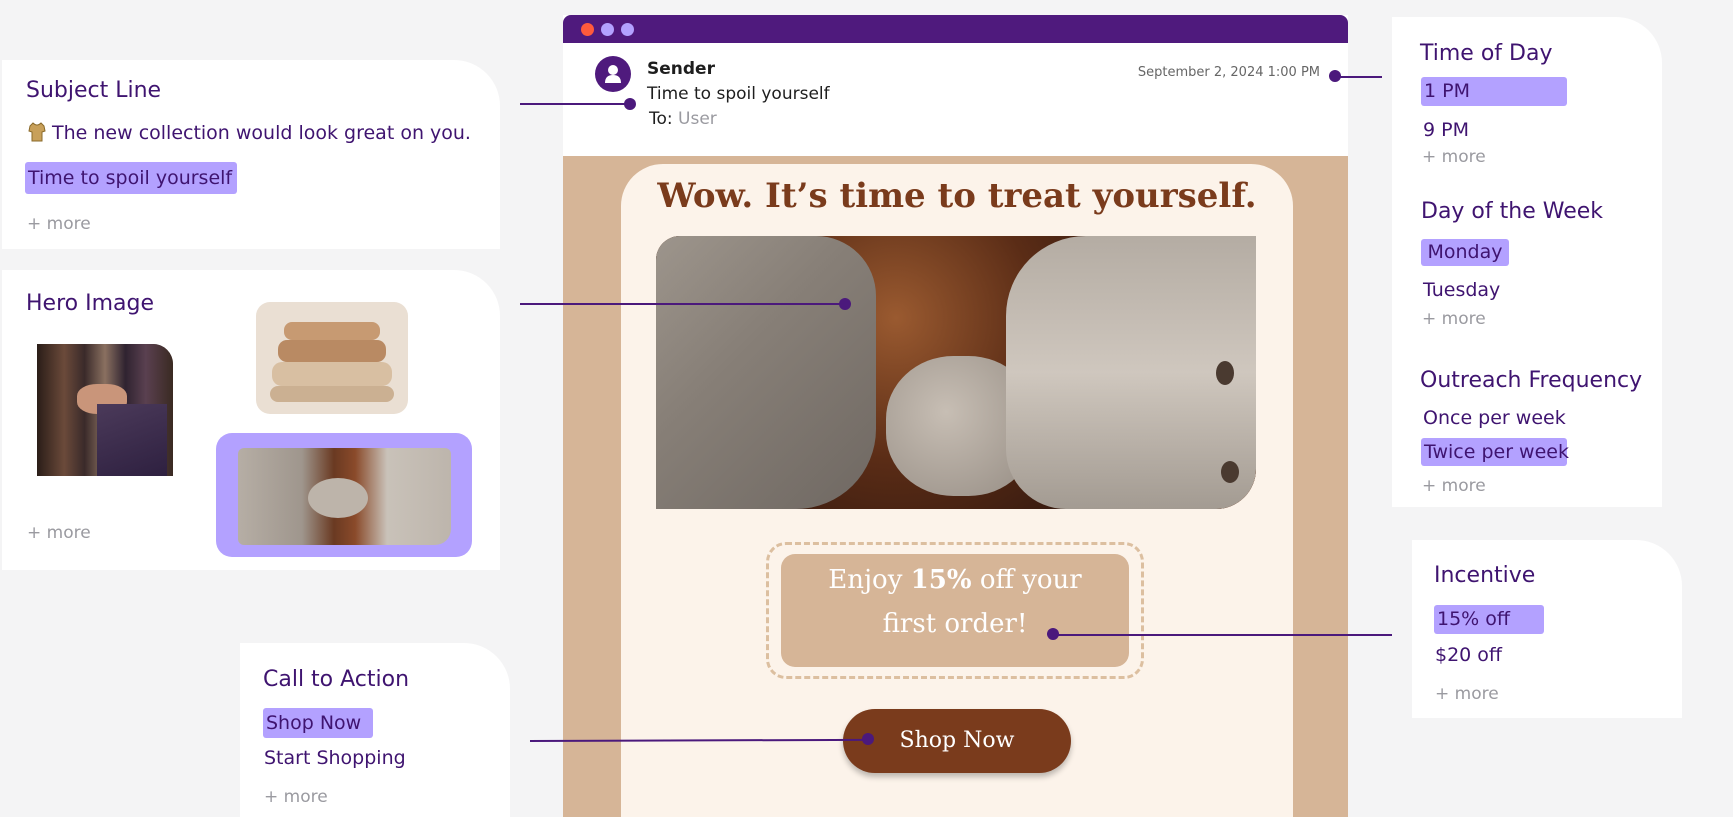 Image resolution: width=1733 pixels, height=817 pixels. I want to click on frequency-more-link: + more, so click(1454, 486).